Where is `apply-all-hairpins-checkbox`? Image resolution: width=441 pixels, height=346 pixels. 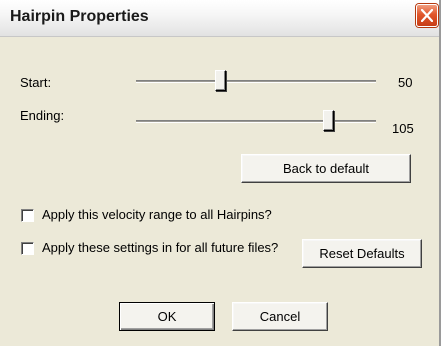
apply-all-hairpins-checkbox is located at coordinates (27, 215).